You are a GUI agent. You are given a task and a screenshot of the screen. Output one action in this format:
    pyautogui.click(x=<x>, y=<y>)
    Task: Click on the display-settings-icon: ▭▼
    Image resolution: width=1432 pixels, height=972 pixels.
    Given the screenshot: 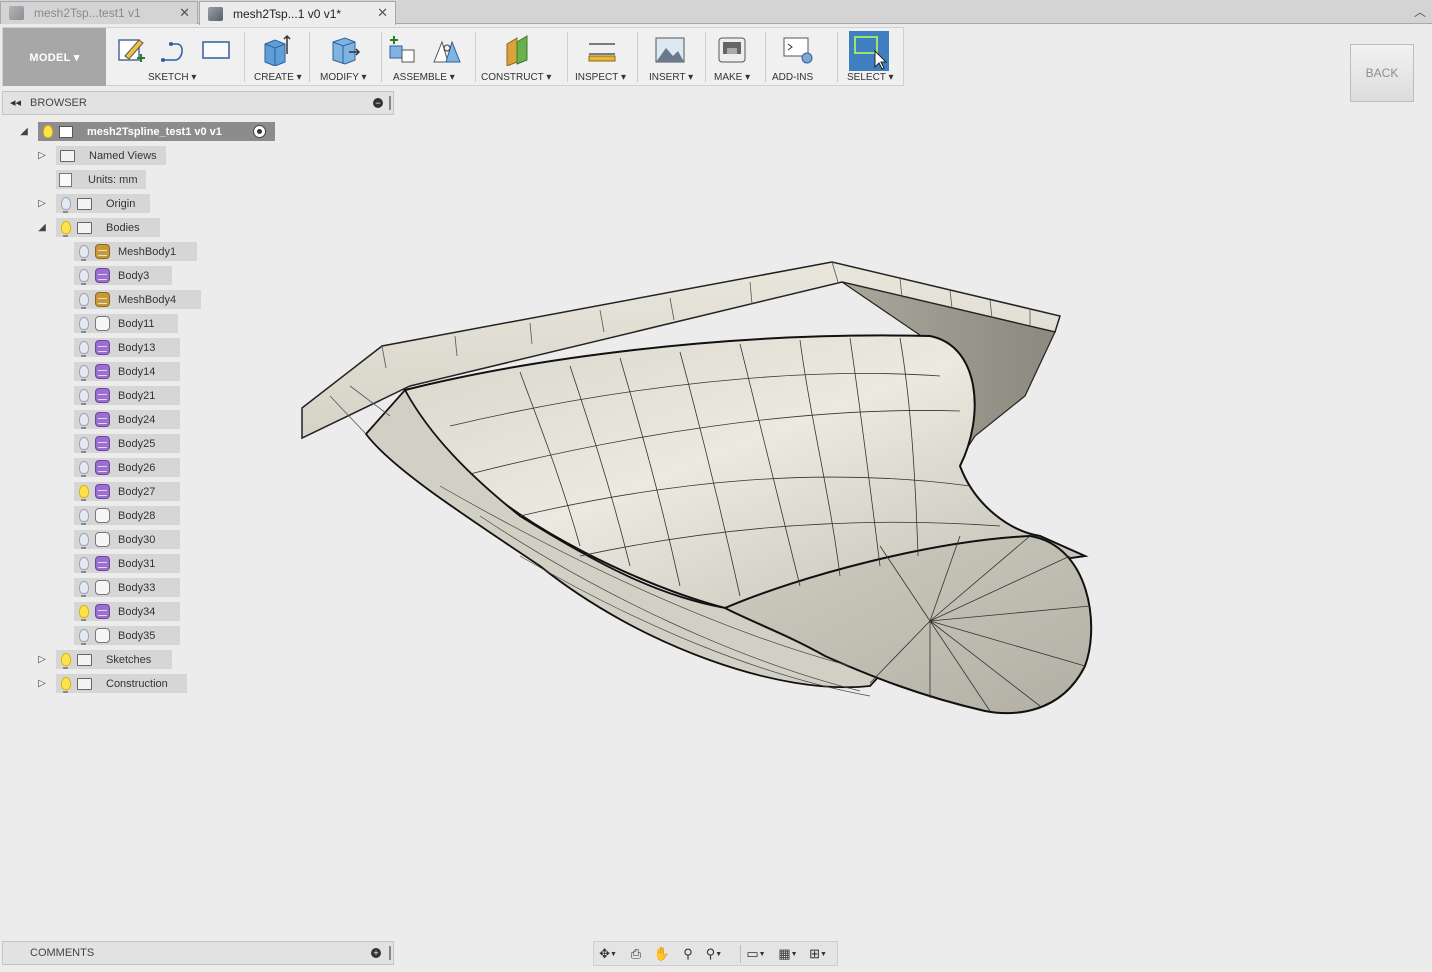 What is the action you would take?
    pyautogui.click(x=756, y=954)
    